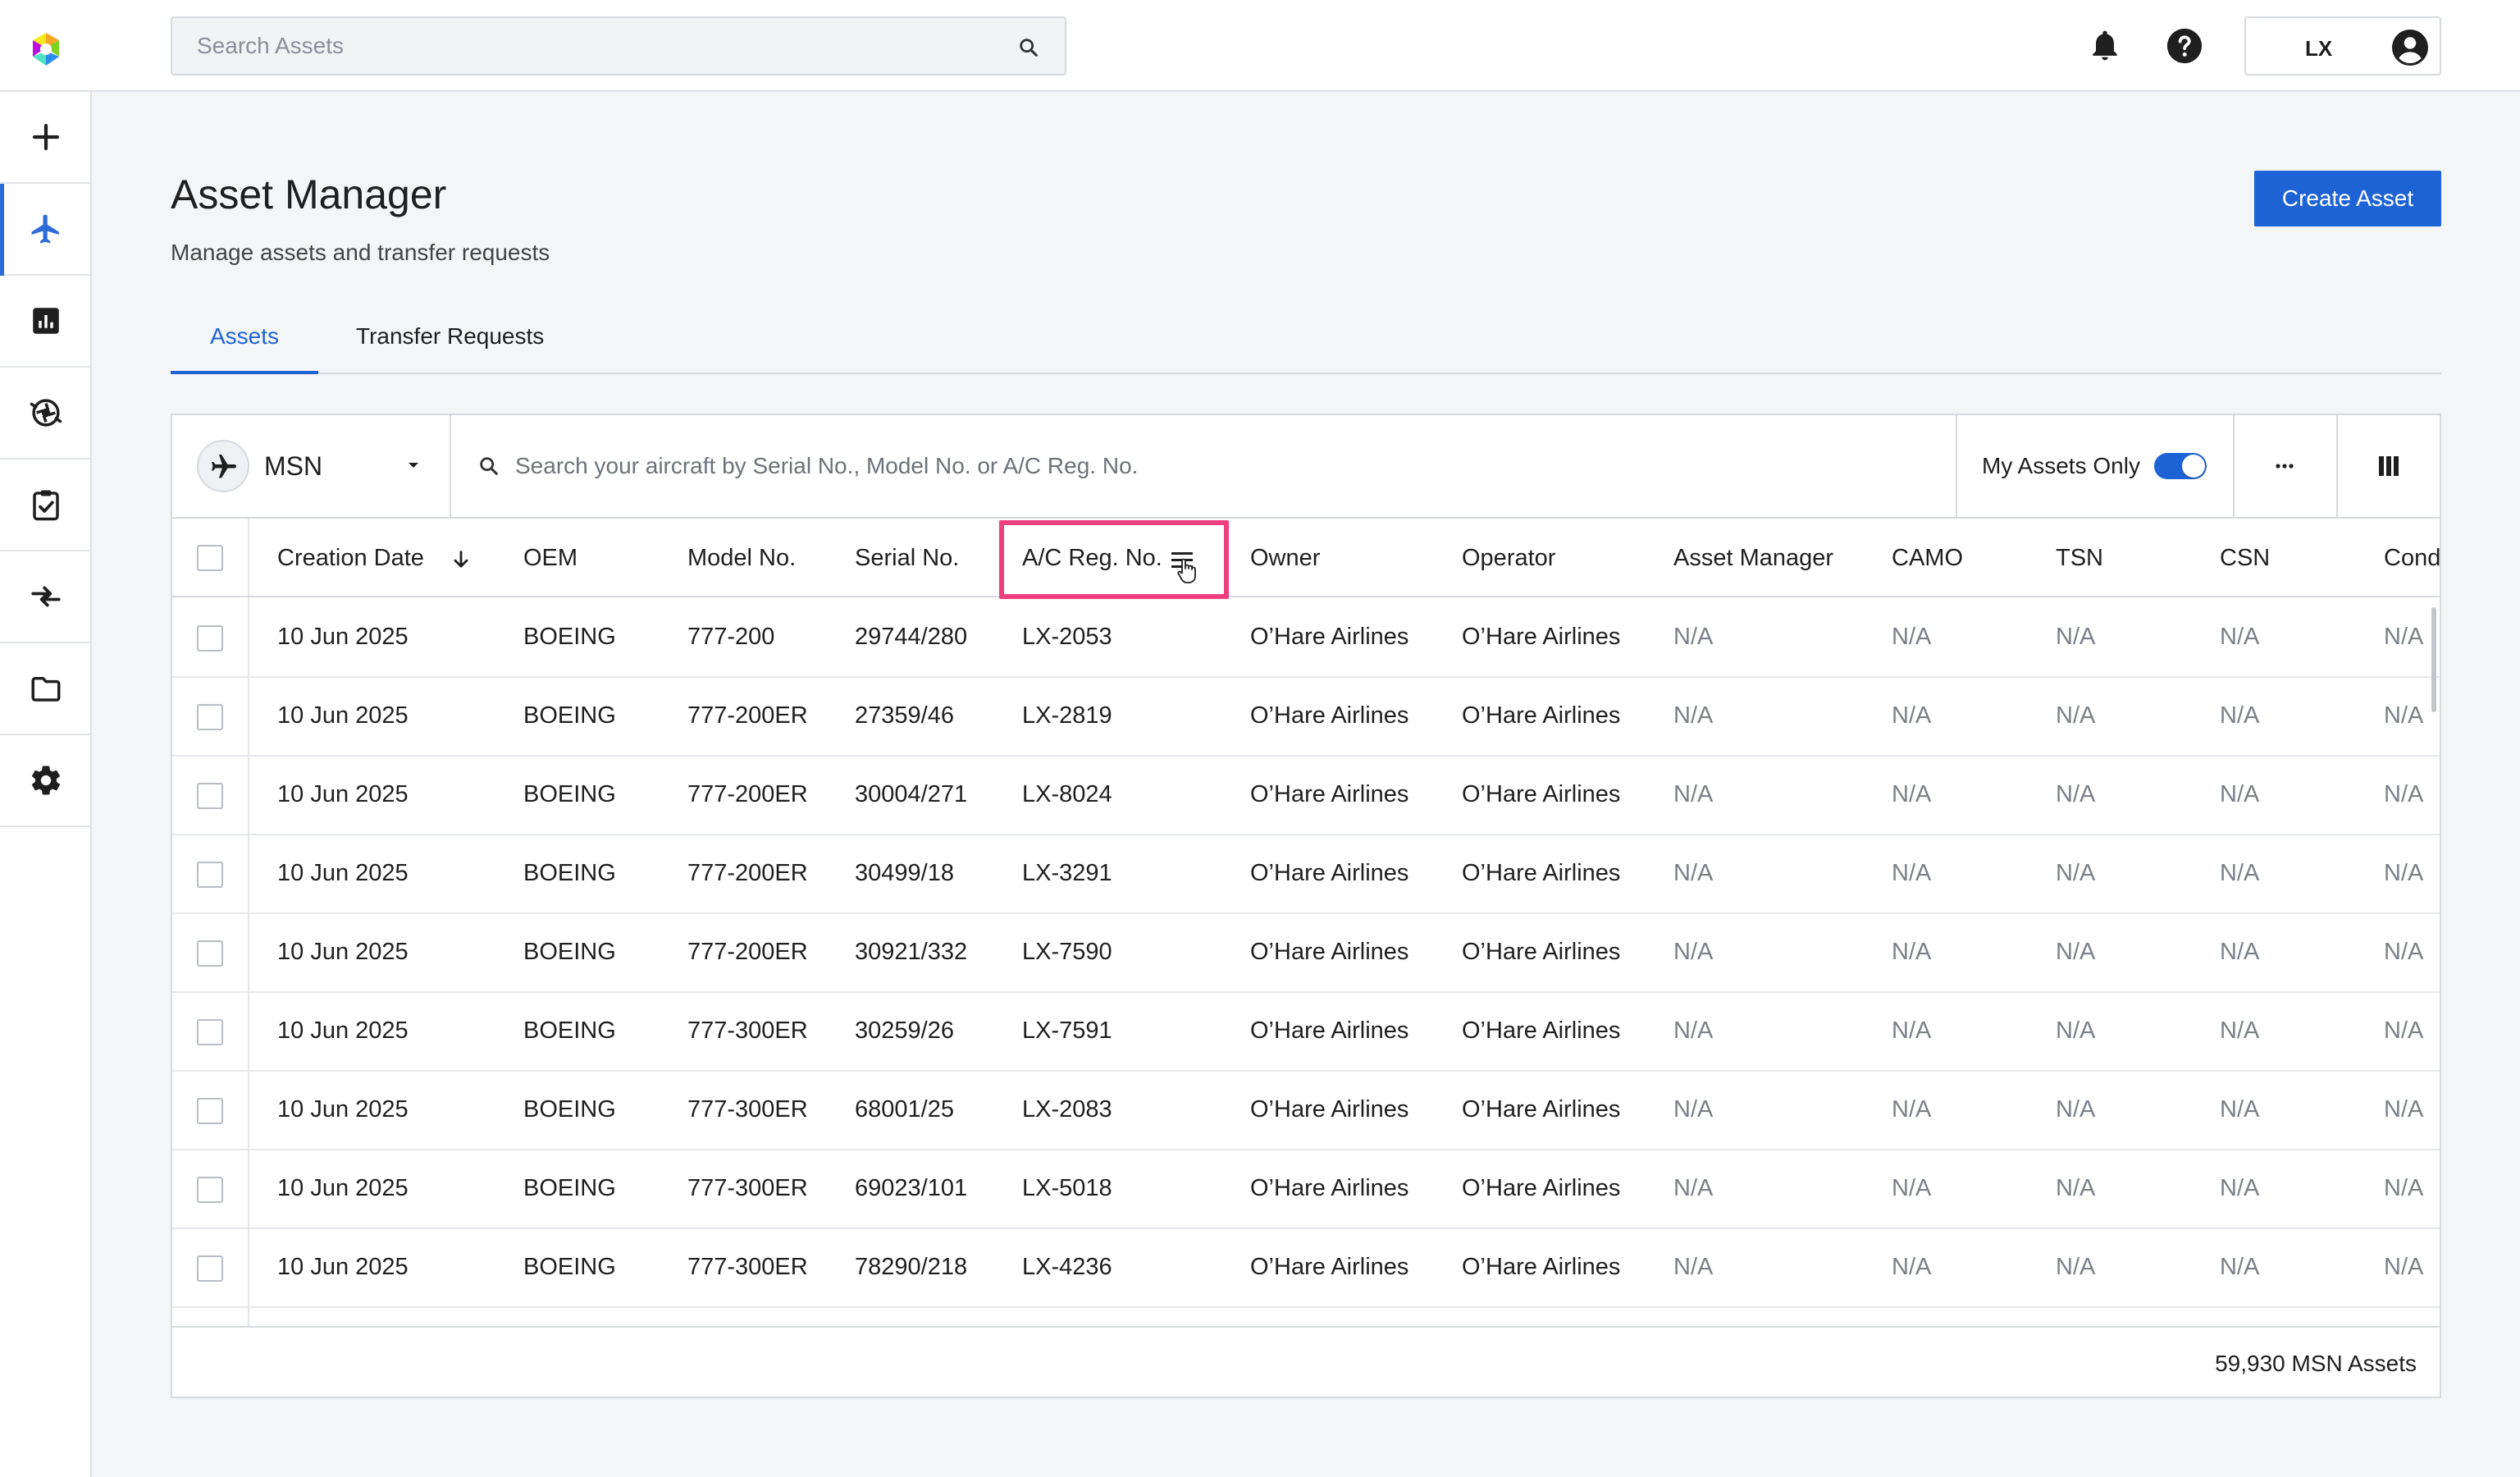 The height and width of the screenshot is (1477, 2520). What do you see at coordinates (2319, 49) in the screenshot?
I see `user-initials: LX` at bounding box center [2319, 49].